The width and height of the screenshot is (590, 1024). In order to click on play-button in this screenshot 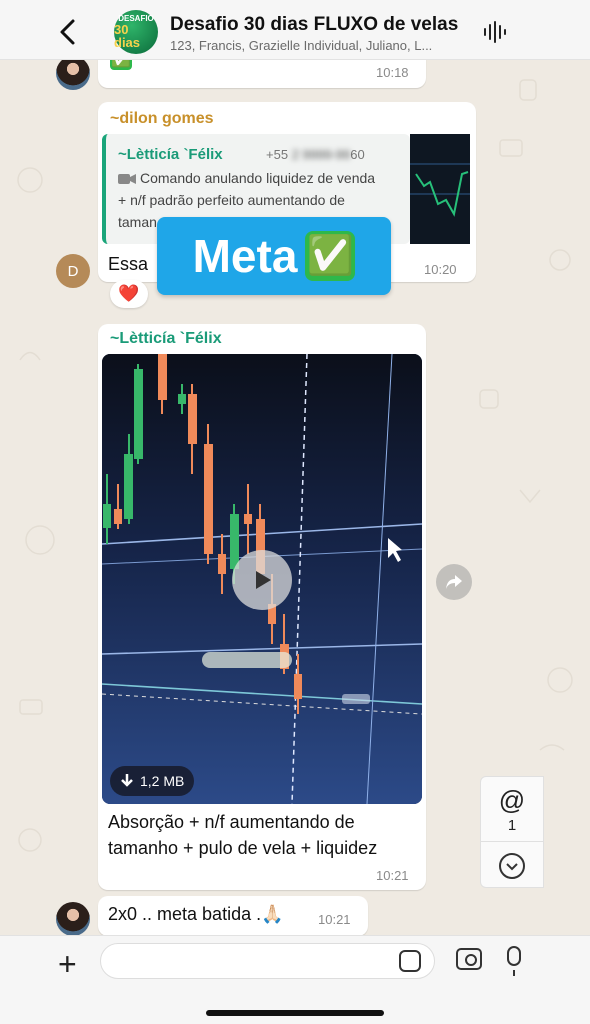, I will do `click(262, 580)`.